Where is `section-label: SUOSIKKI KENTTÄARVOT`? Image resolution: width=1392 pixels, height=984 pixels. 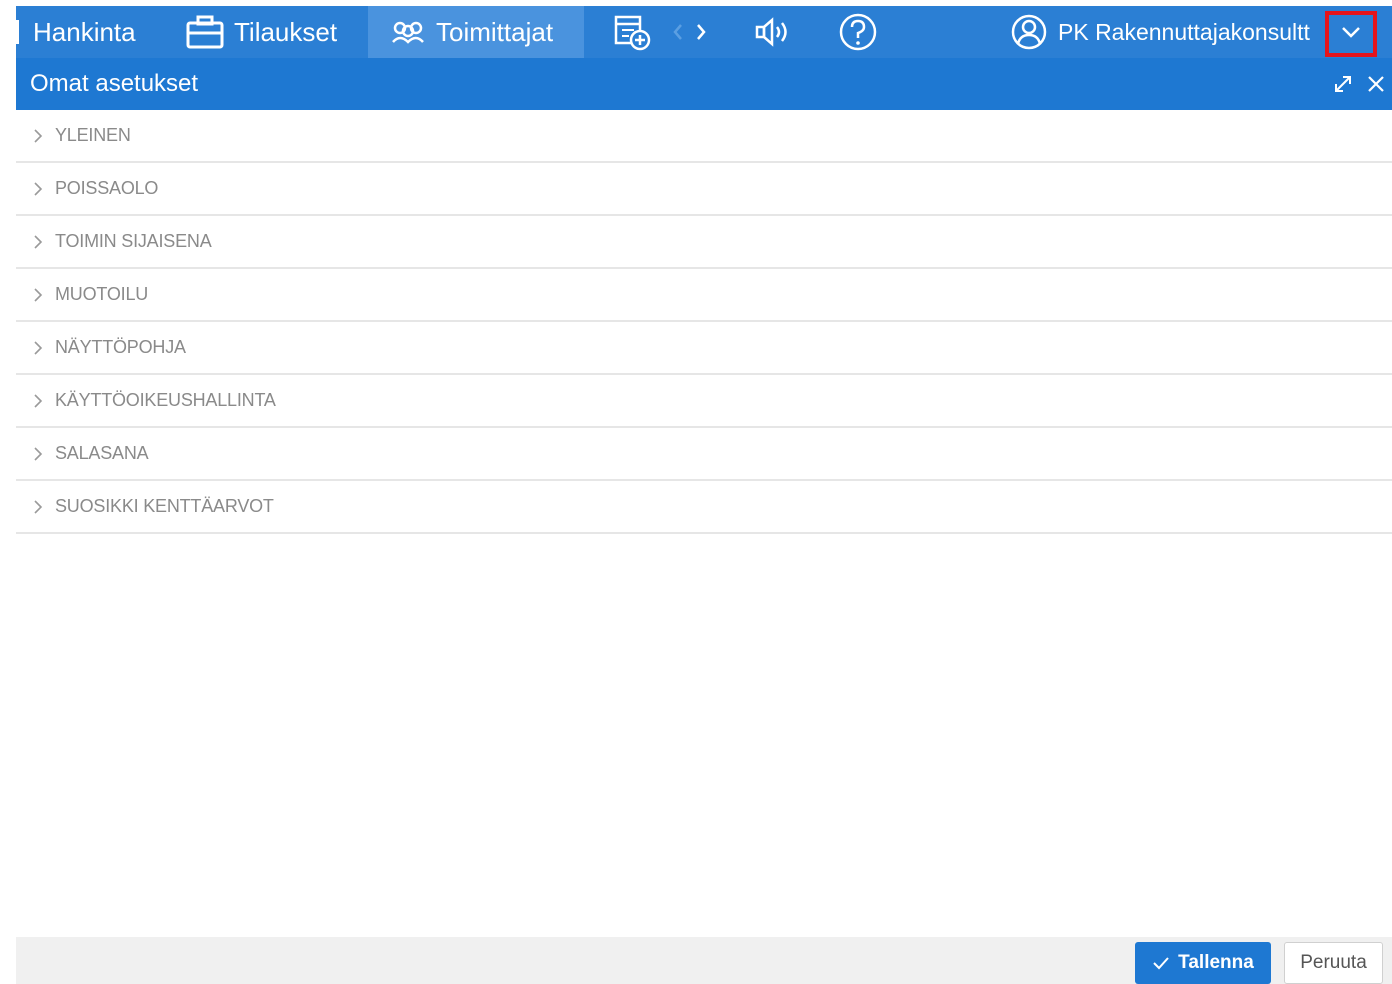 section-label: SUOSIKKI KENTTÄARVOT is located at coordinates (164, 506).